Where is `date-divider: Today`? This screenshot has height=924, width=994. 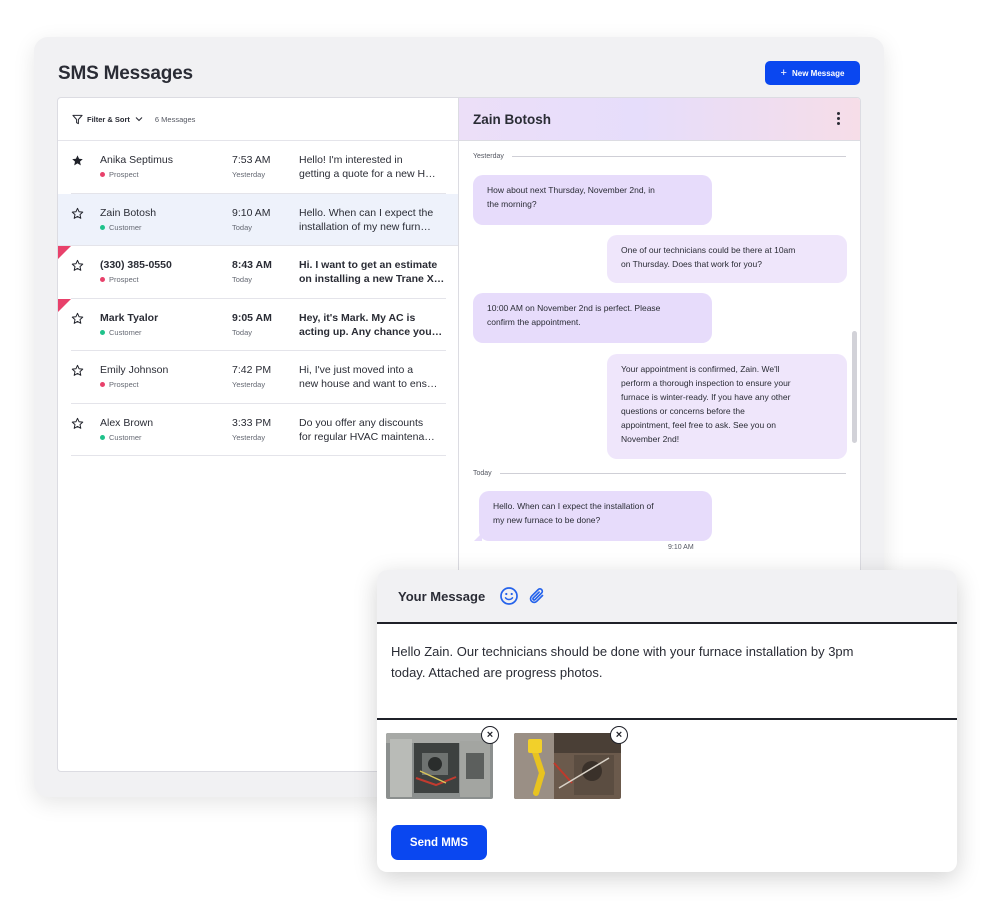
date-divider: Today is located at coordinates (659, 473).